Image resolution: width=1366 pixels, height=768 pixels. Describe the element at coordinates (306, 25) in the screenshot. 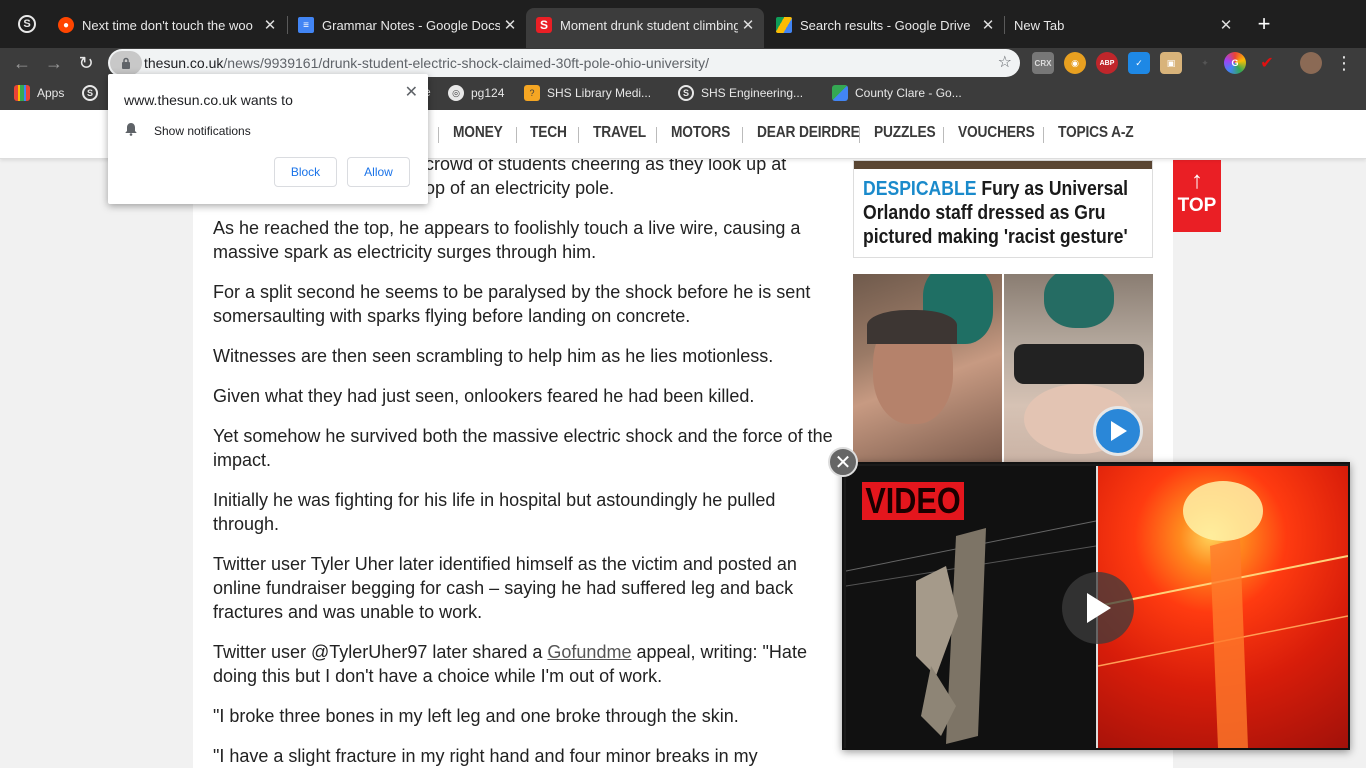

I see `google-docs-icon: ≡` at that location.